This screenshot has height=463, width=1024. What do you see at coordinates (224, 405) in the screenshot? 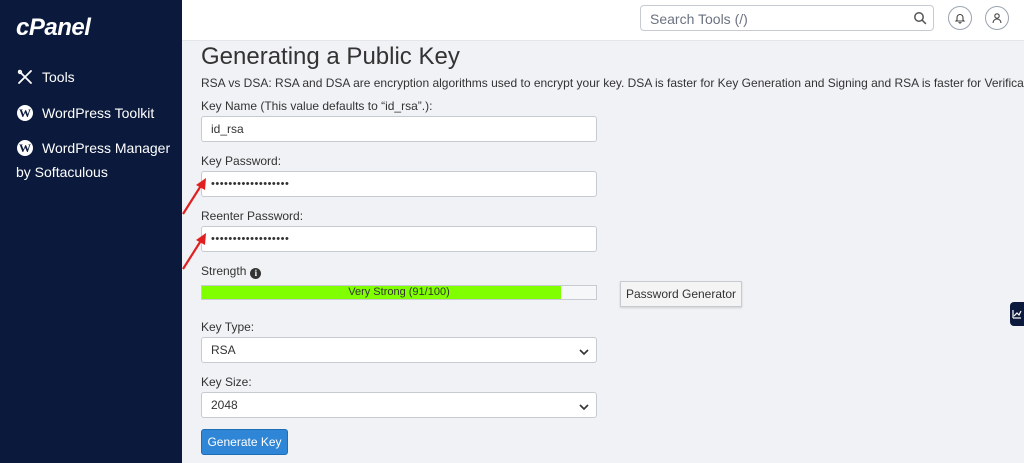
I see `key-size-value: 2048` at bounding box center [224, 405].